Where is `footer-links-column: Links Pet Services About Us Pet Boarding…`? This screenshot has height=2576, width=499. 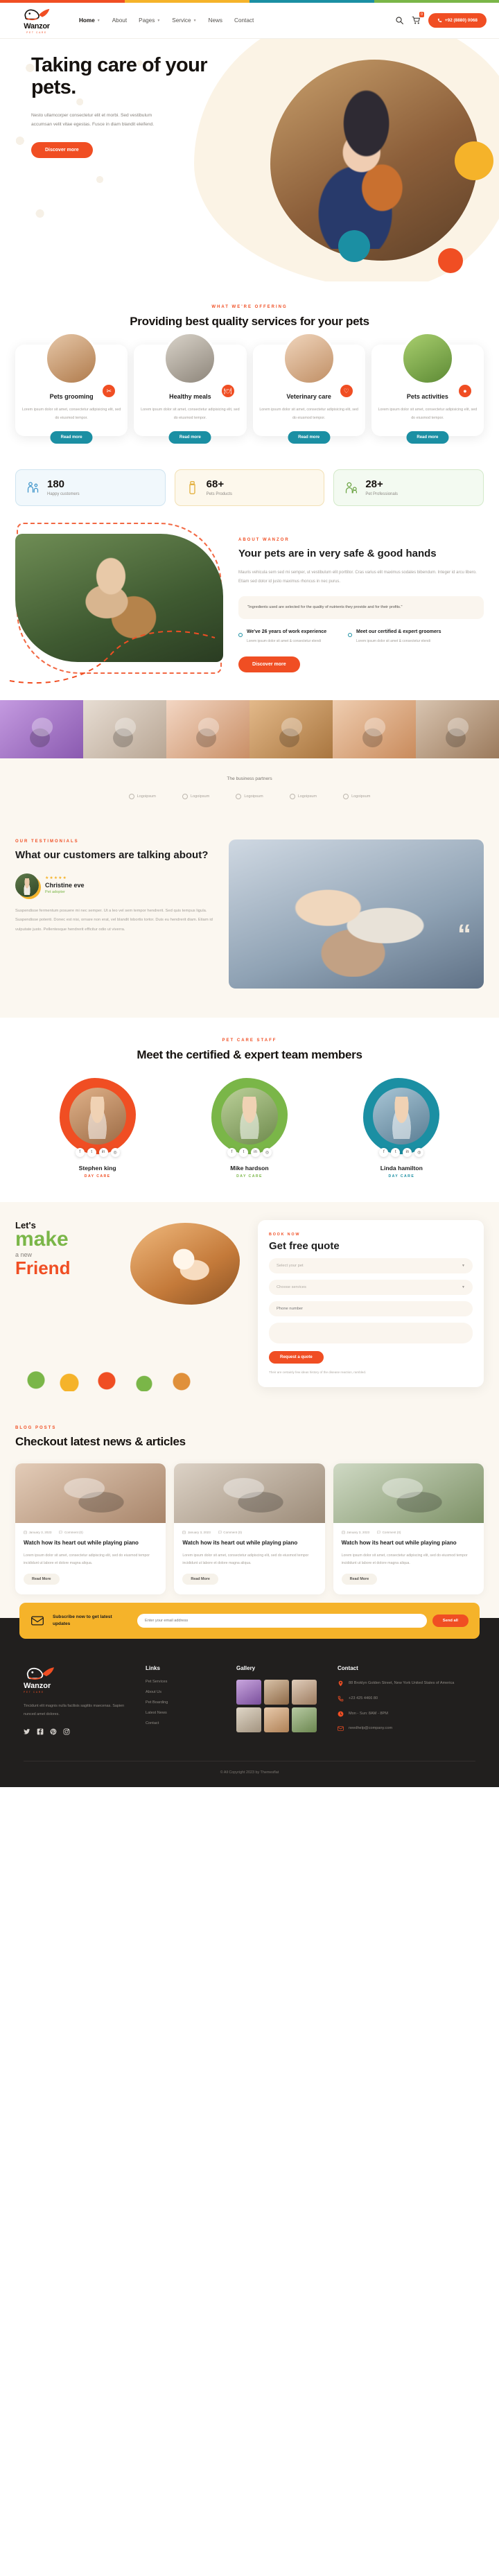 footer-links-column: Links Pet Services About Us Pet Boarding… is located at coordinates (182, 1702).